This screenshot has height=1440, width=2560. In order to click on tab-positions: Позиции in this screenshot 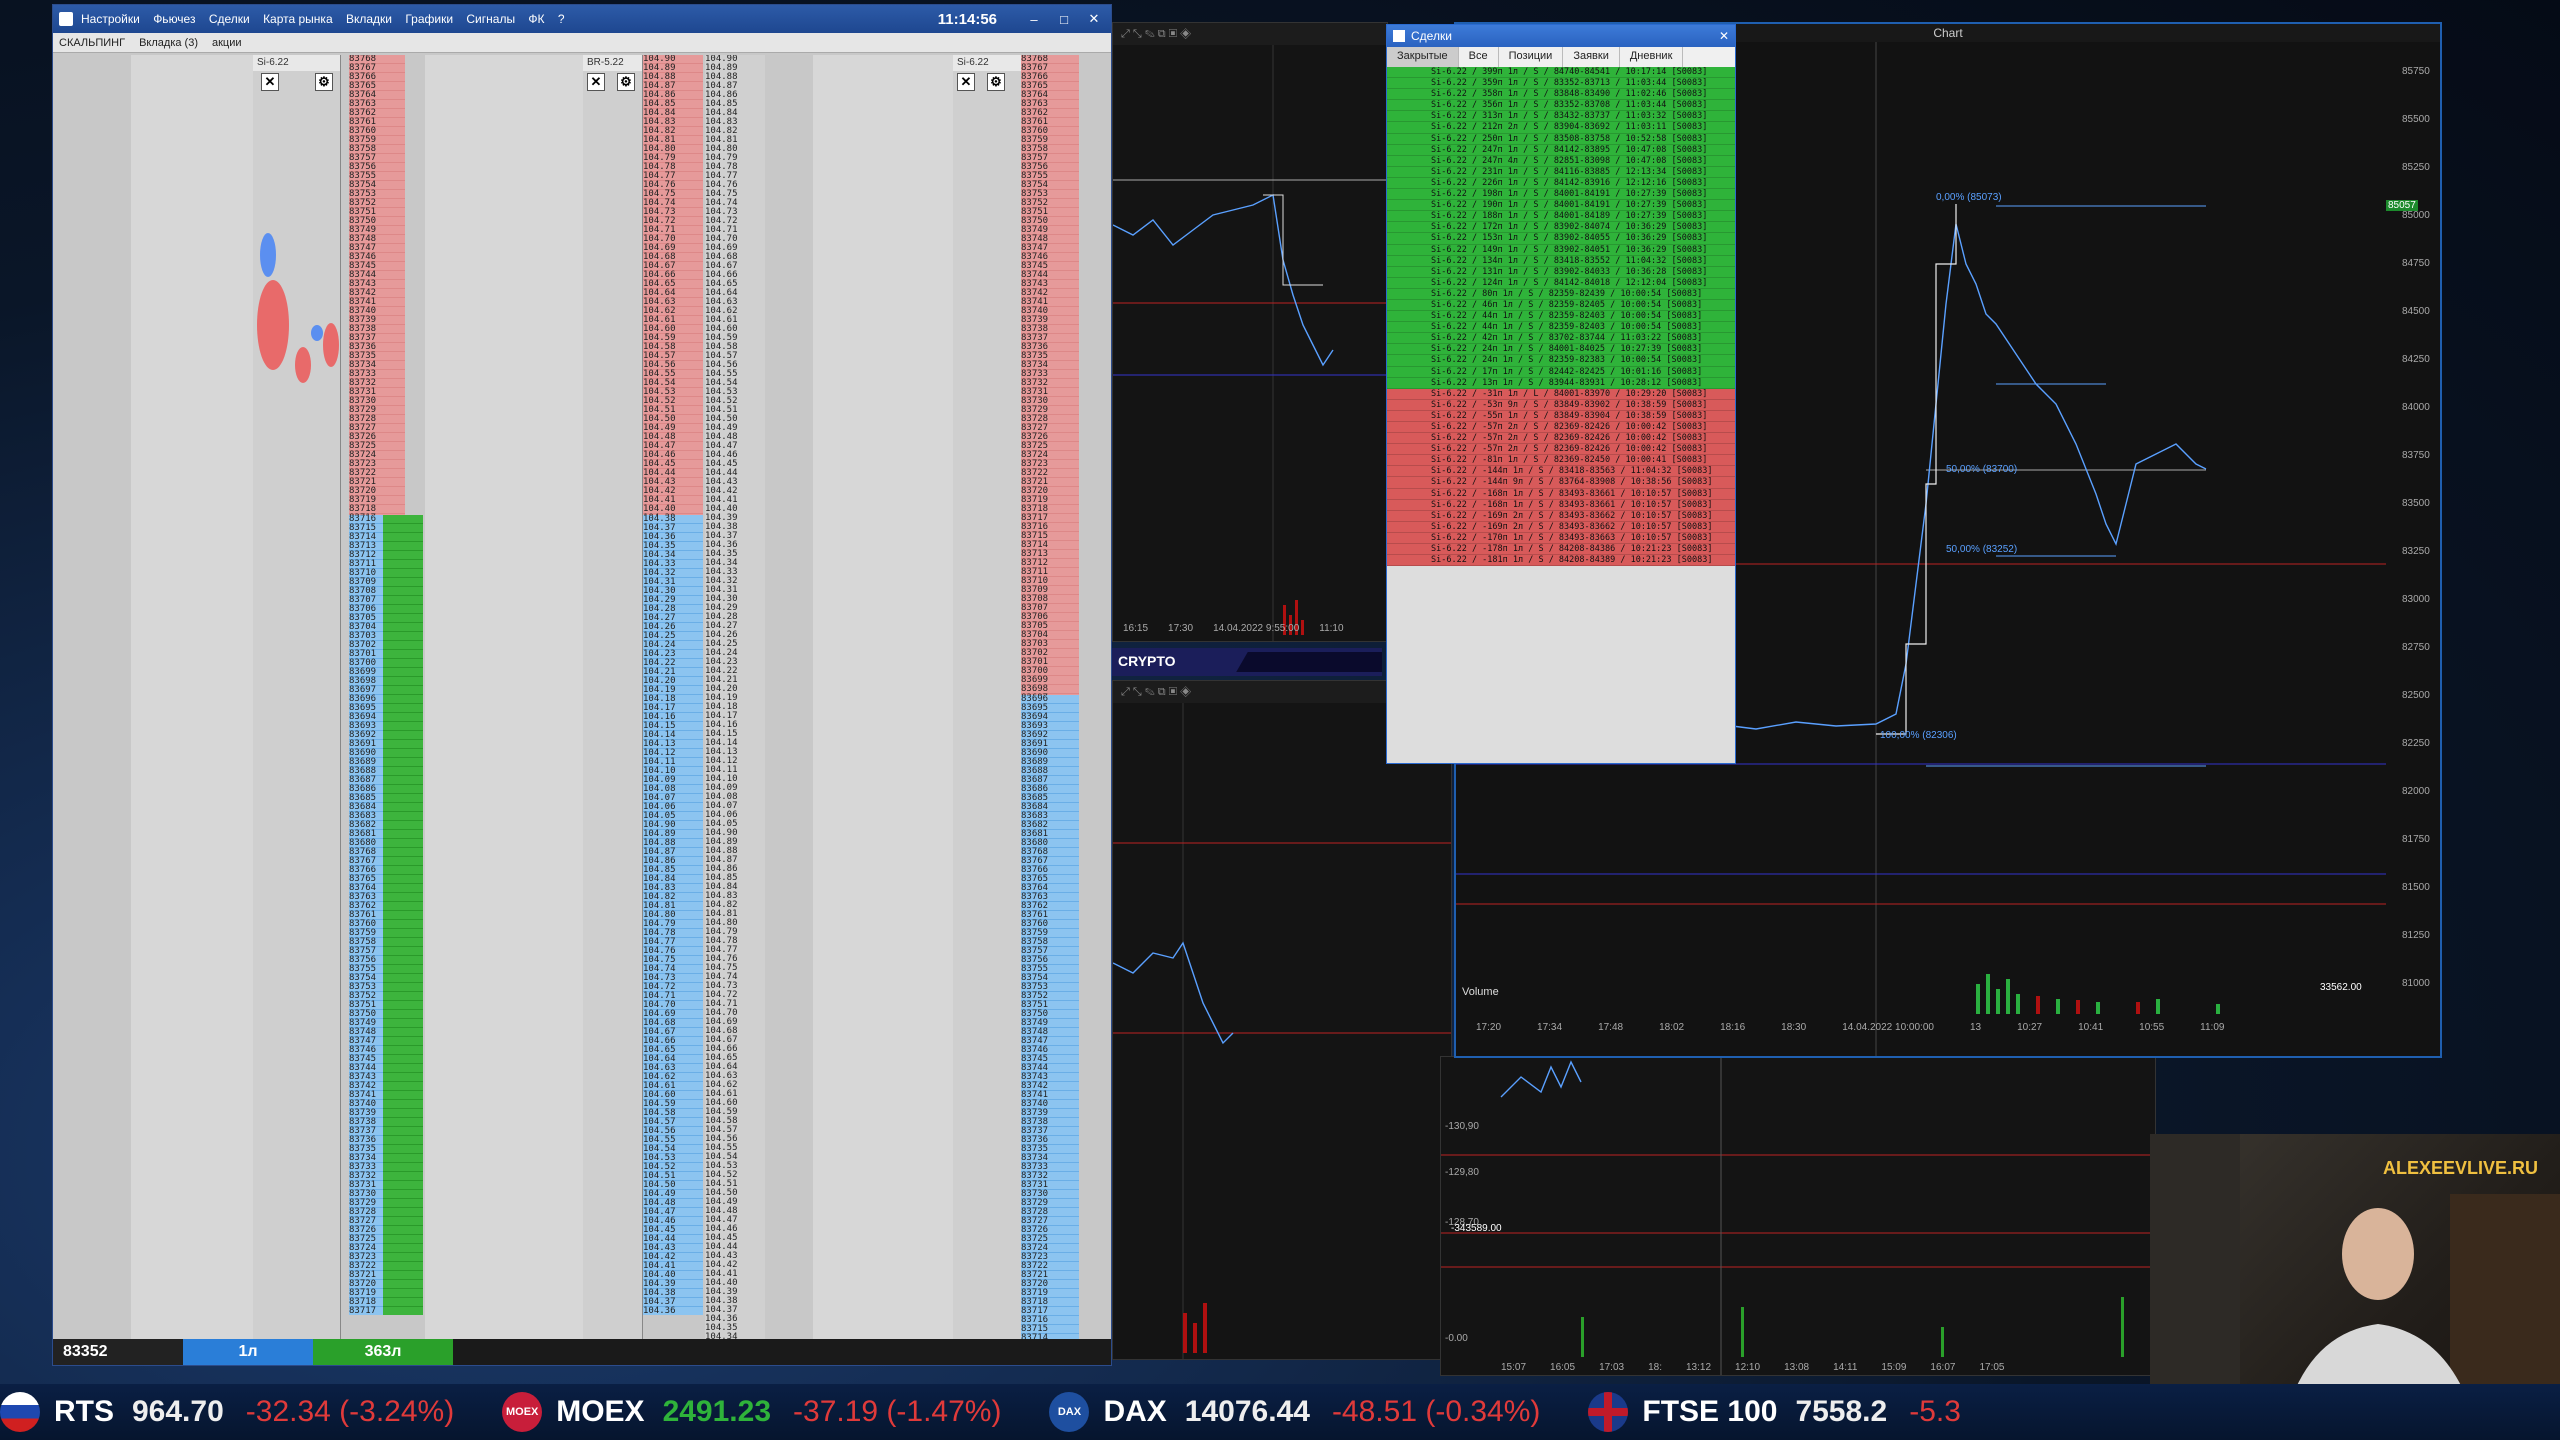, I will do `click(1531, 57)`.